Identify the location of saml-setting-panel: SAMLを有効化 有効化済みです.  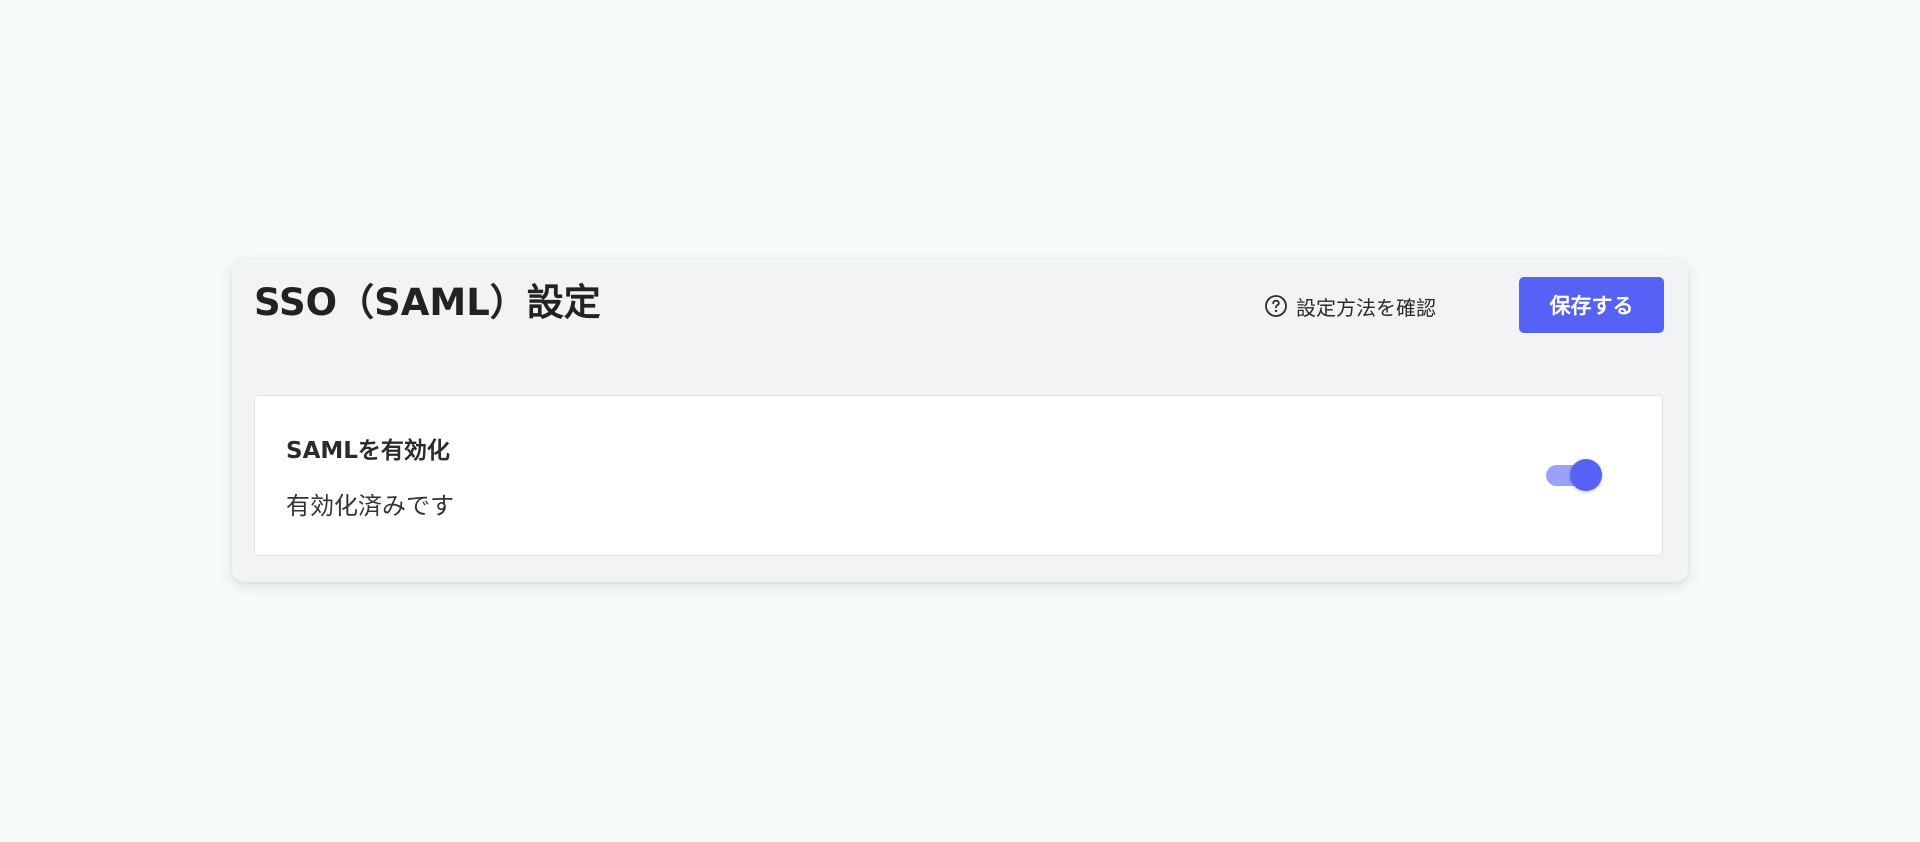
(958, 475).